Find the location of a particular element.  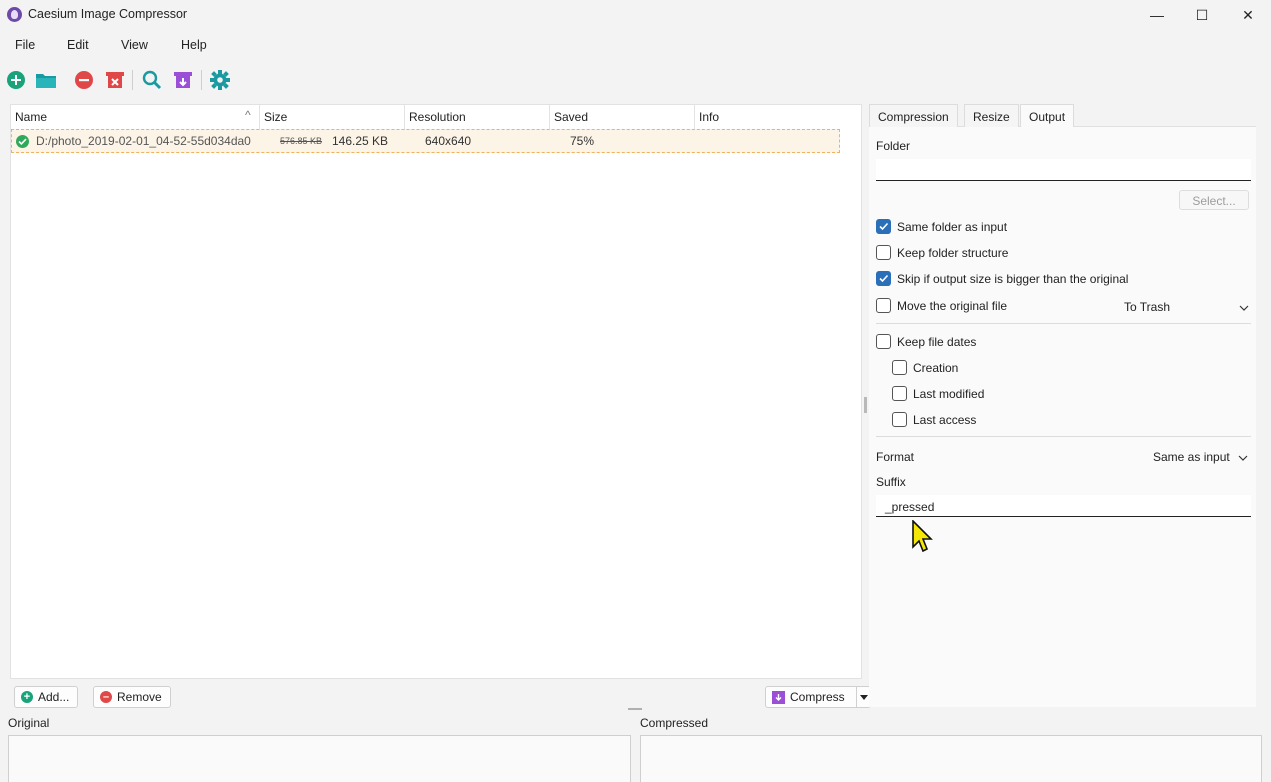

compress-dropdown-icon is located at coordinates (862, 697).